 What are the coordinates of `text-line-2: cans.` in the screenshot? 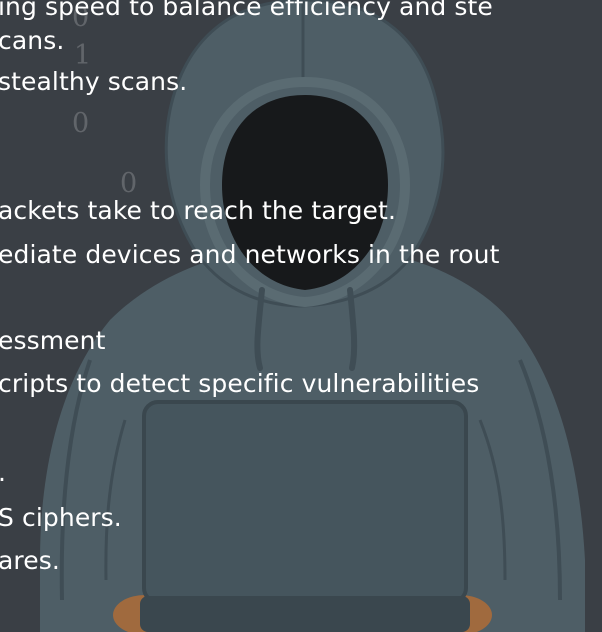 It's located at (32, 40).